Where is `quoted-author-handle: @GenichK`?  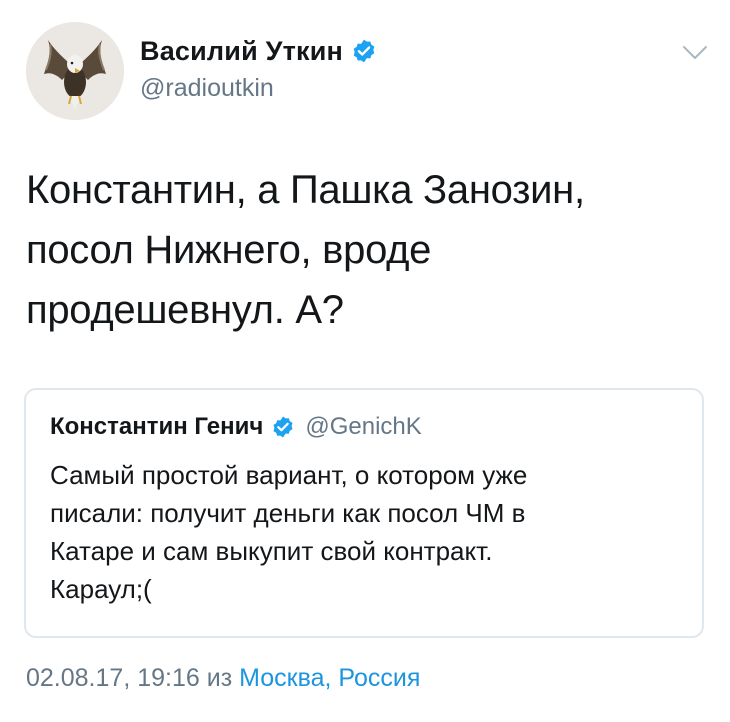
quoted-author-handle: @GenichK is located at coordinates (363, 426).